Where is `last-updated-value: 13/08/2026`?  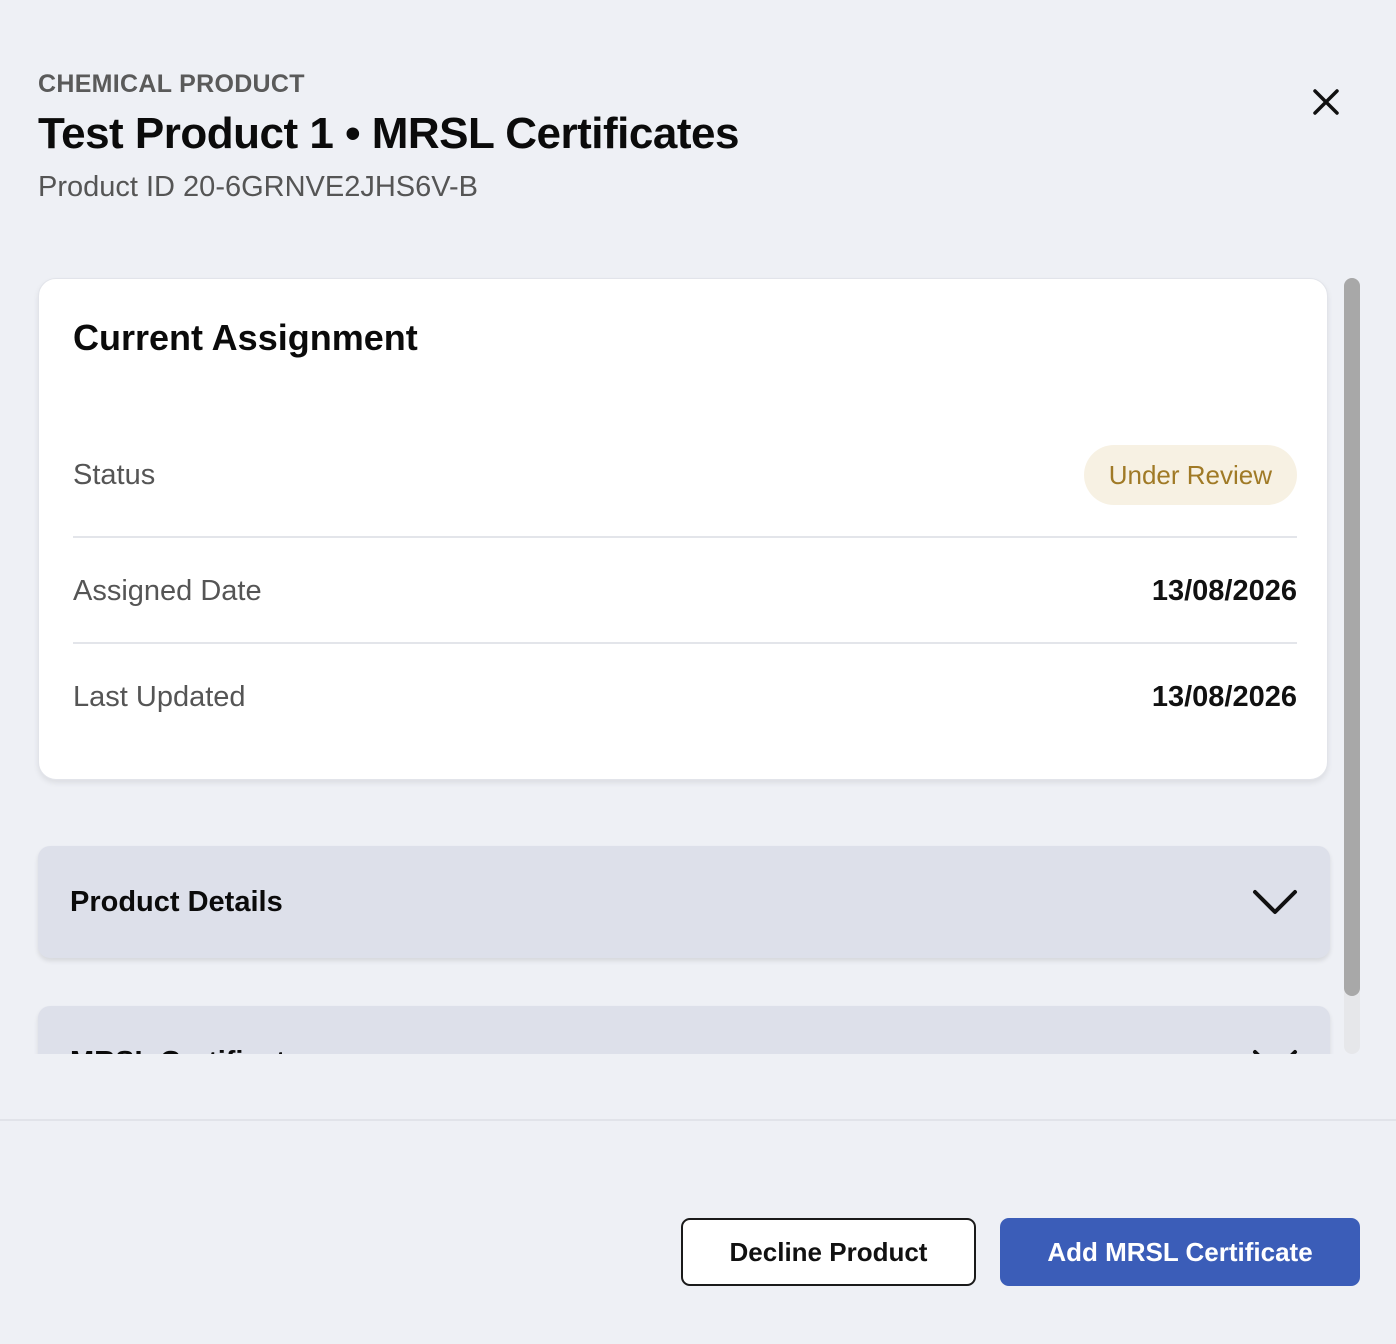 last-updated-value: 13/08/2026 is located at coordinates (1224, 696).